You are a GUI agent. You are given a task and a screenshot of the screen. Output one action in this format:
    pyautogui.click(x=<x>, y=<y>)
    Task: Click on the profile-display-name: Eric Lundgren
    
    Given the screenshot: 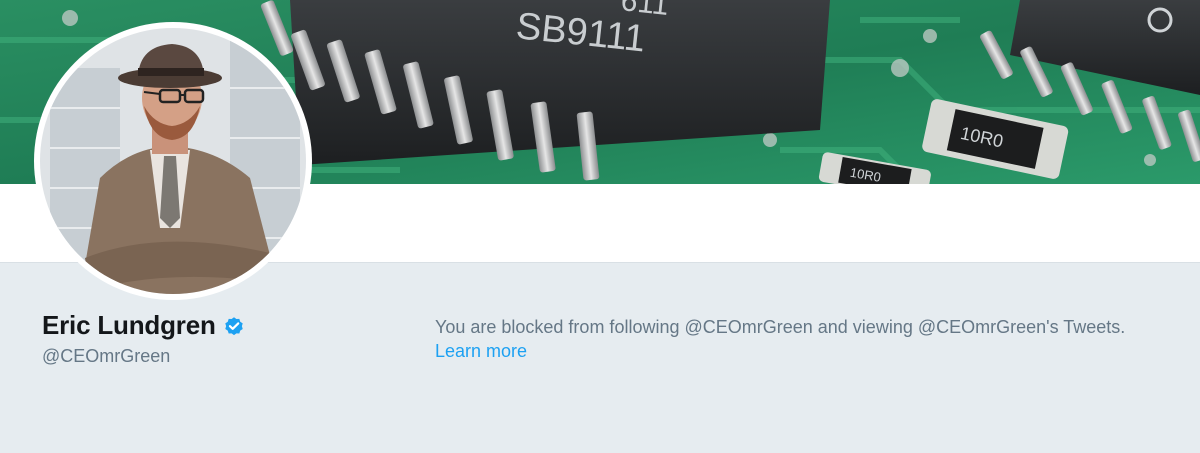 What is the action you would take?
    pyautogui.click(x=129, y=325)
    